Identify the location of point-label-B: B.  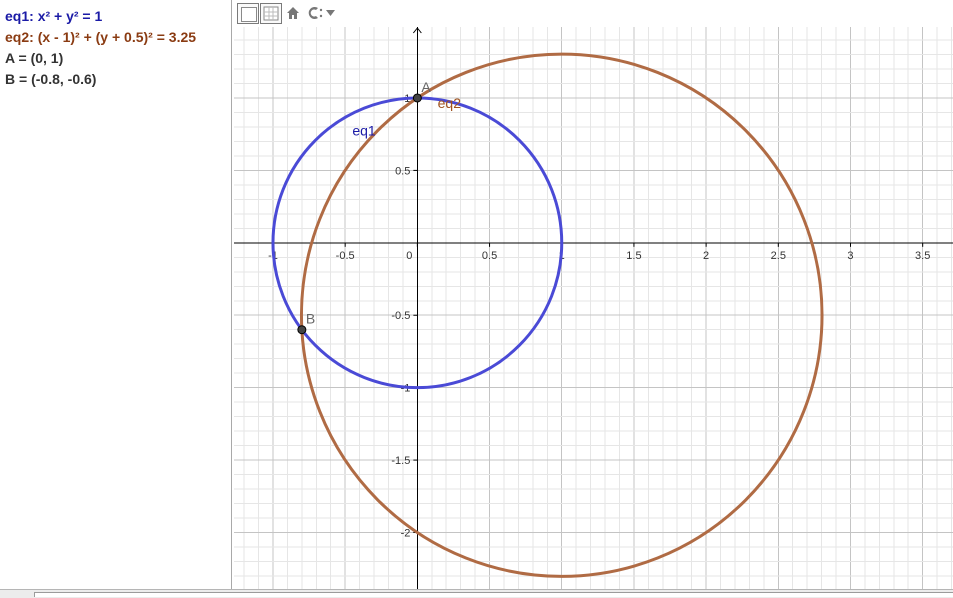
(310, 319).